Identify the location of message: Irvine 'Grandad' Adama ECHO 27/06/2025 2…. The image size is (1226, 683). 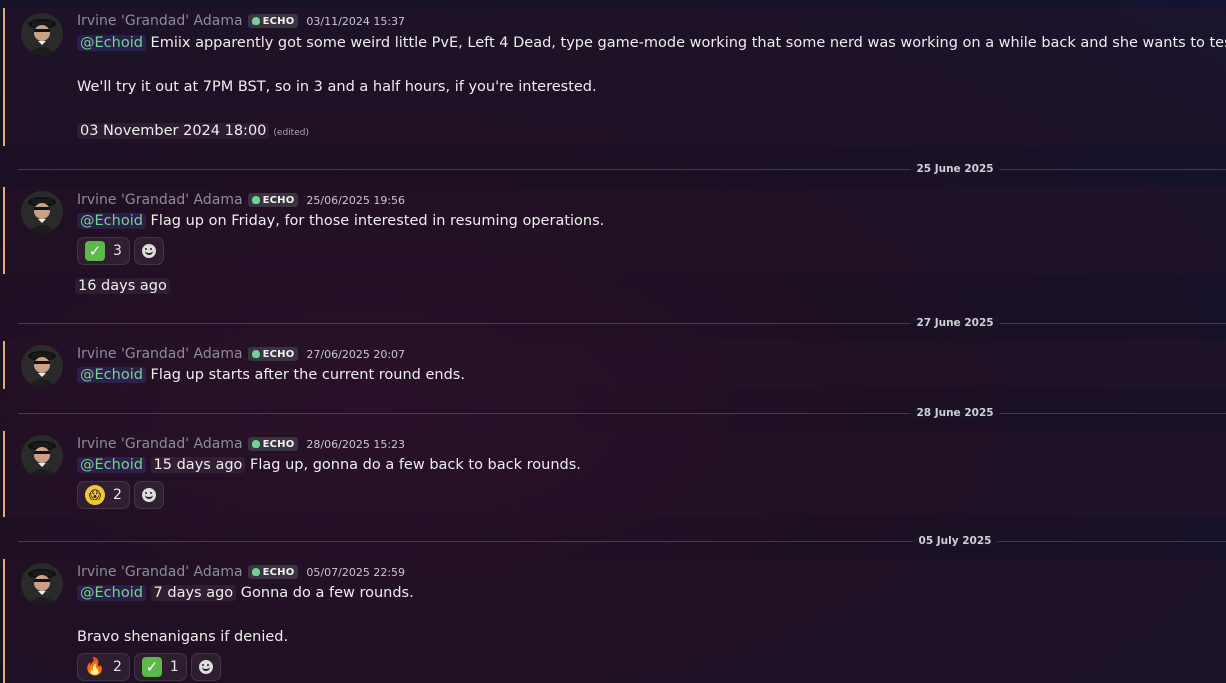
(614, 365).